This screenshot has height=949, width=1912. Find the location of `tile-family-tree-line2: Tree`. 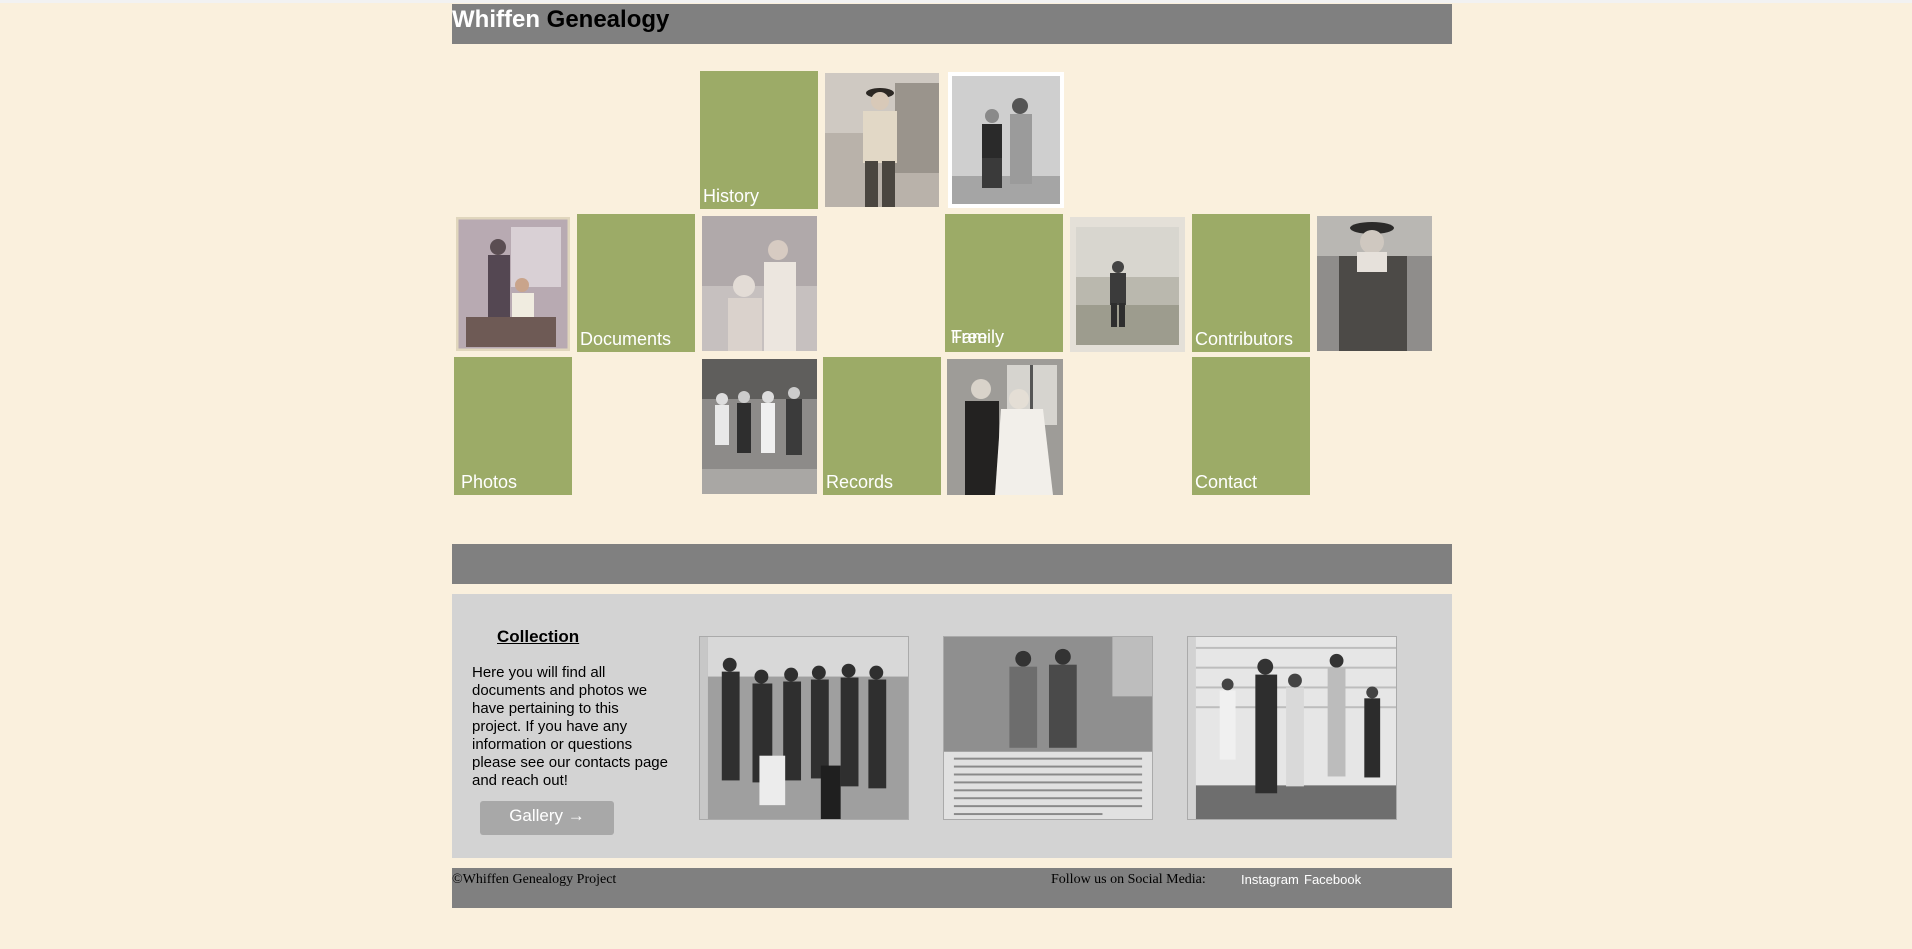

tile-family-tree-line2: Tree is located at coordinates (969, 337).